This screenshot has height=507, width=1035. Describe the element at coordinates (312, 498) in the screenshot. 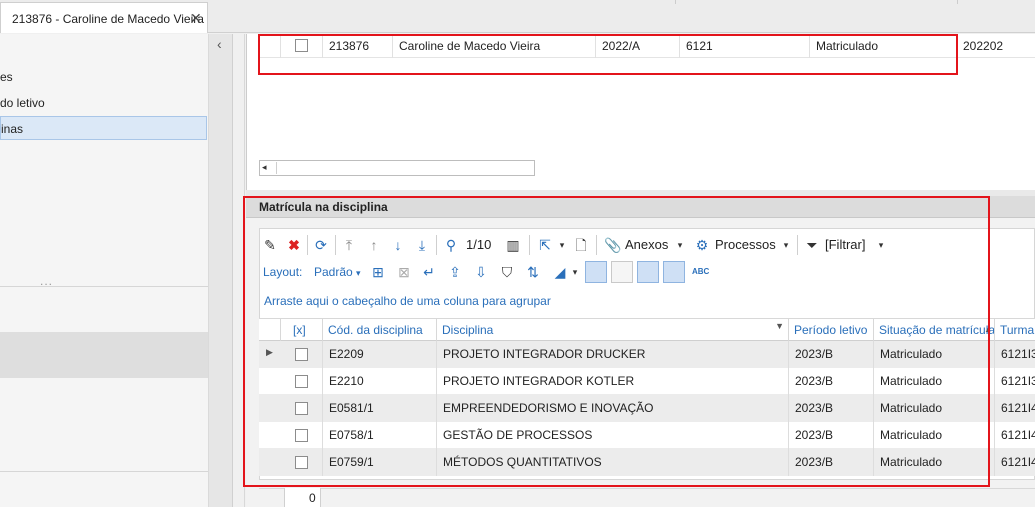

I see `footer-count: 0` at that location.